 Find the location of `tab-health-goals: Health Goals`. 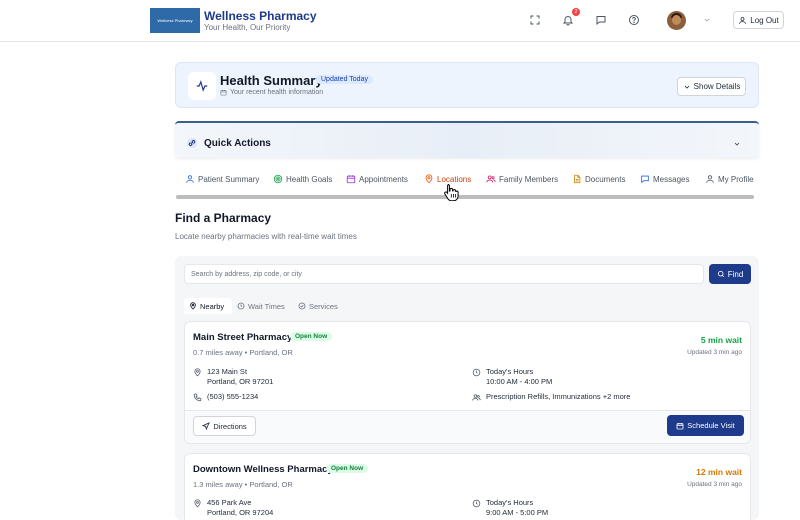

tab-health-goals: Health Goals is located at coordinates (302, 179).